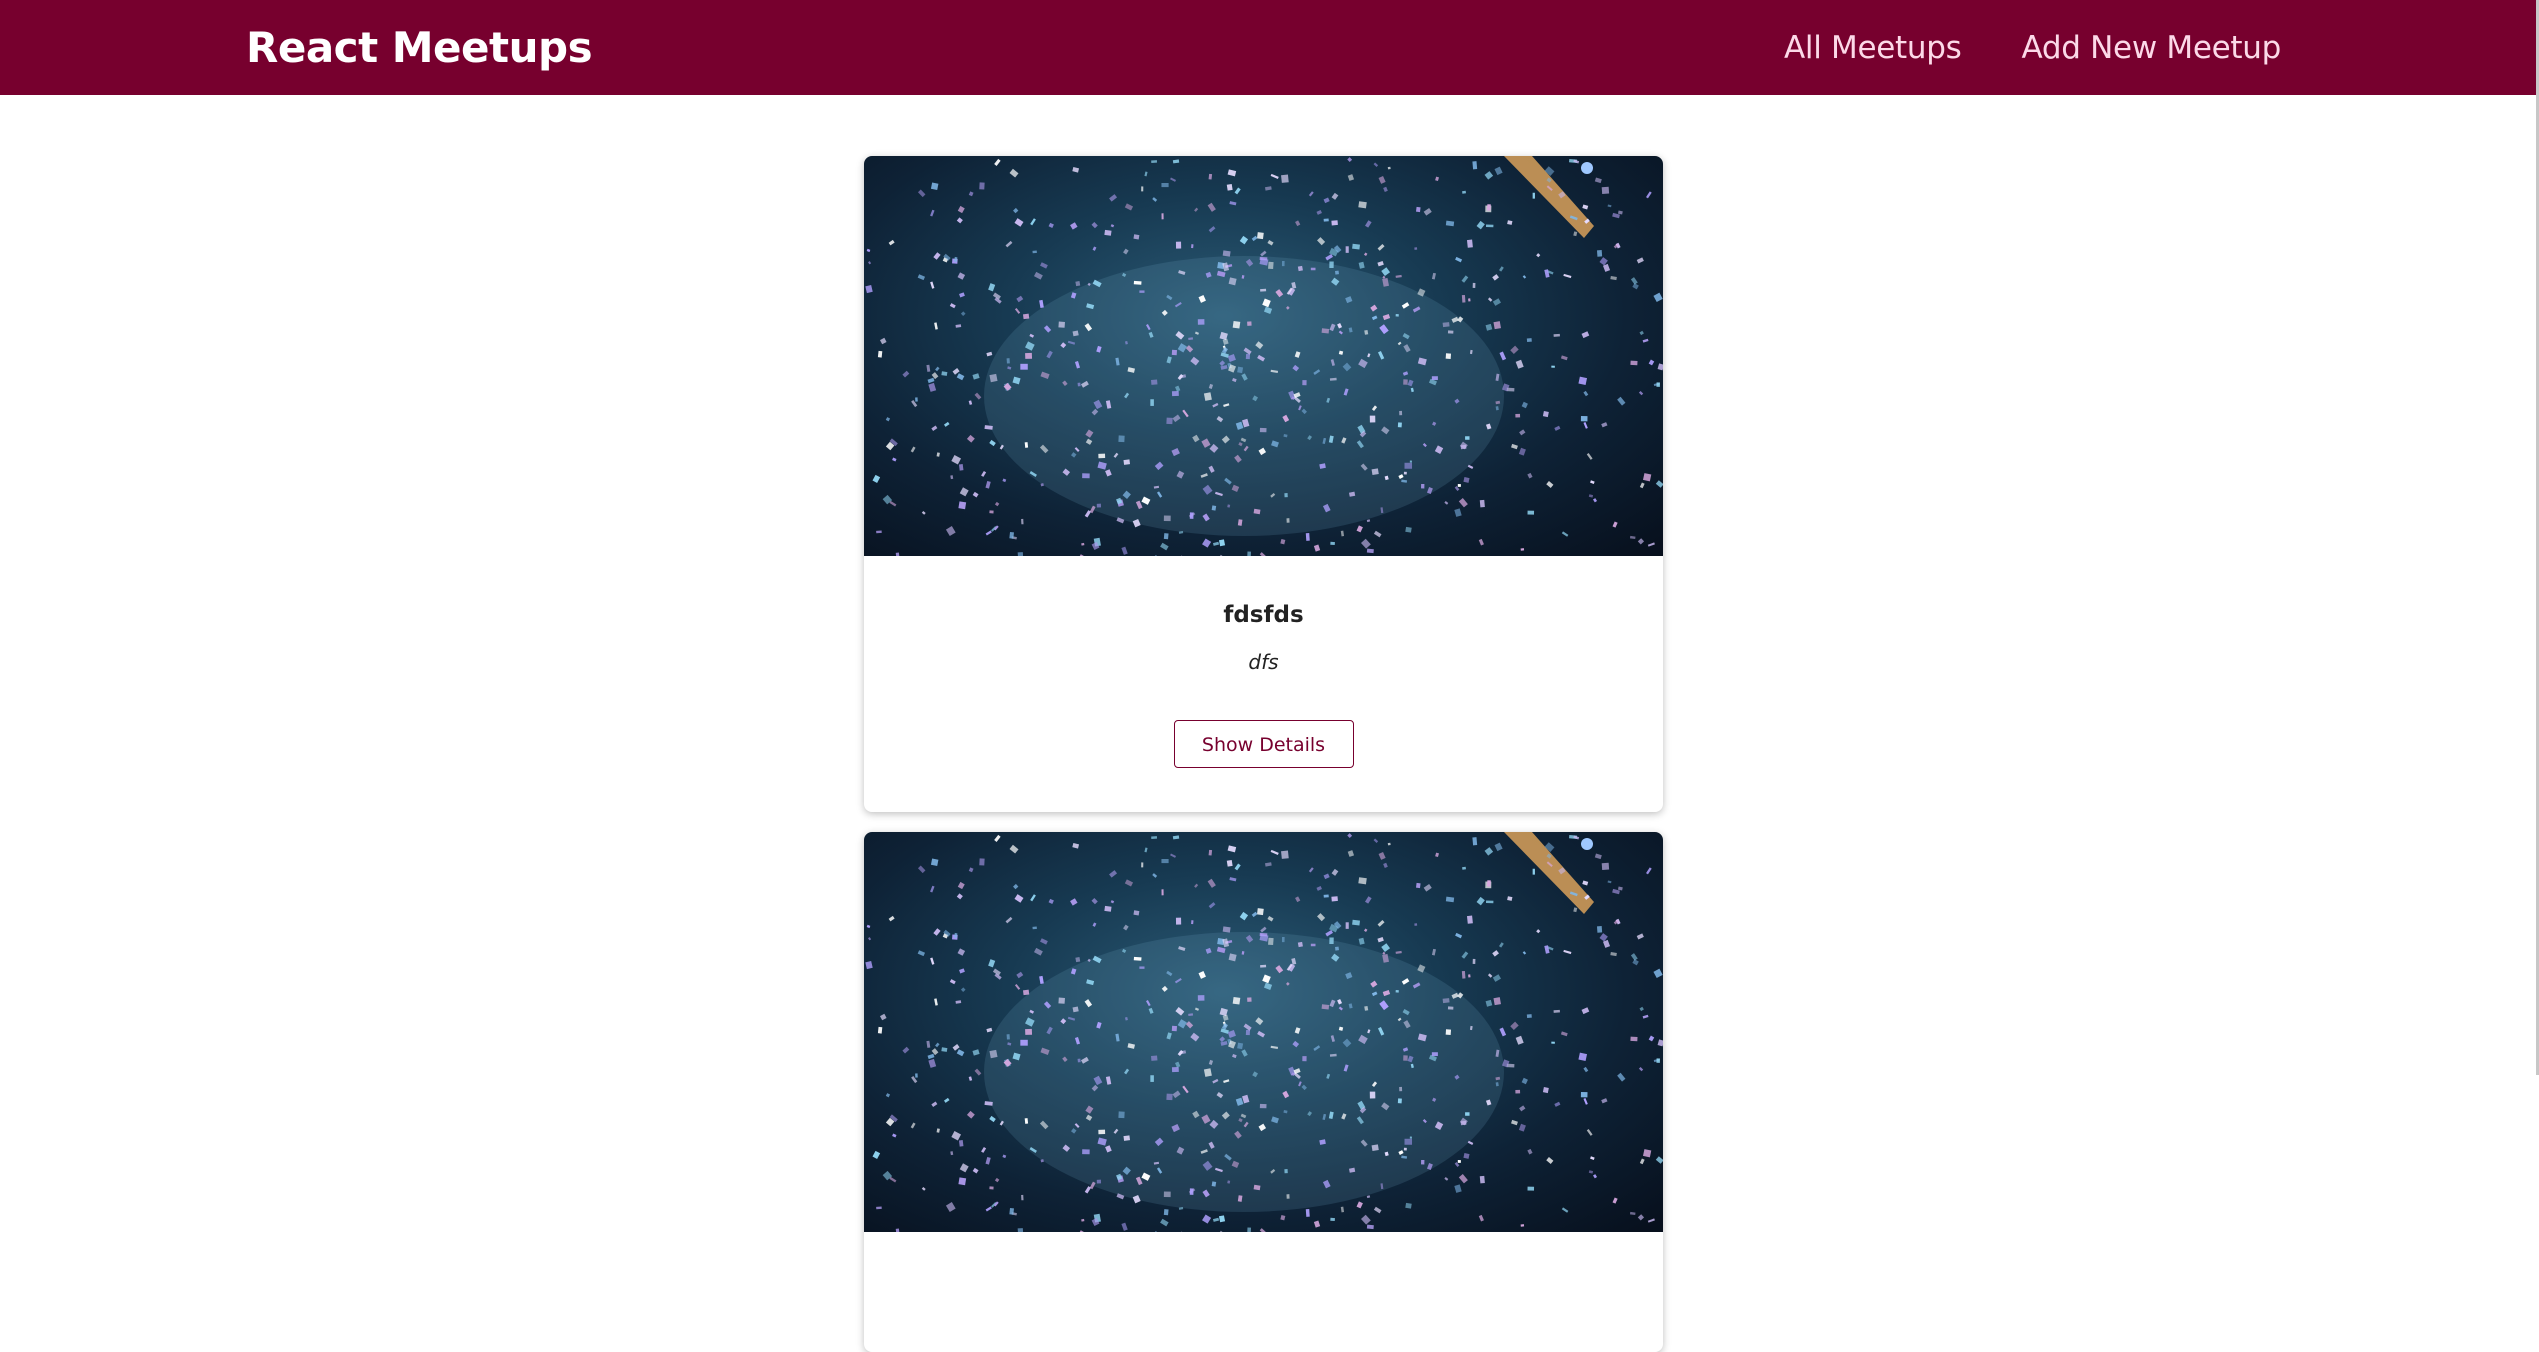 This screenshot has height=1352, width=2539. What do you see at coordinates (1264, 744) in the screenshot?
I see `show-details-button: Show Details` at bounding box center [1264, 744].